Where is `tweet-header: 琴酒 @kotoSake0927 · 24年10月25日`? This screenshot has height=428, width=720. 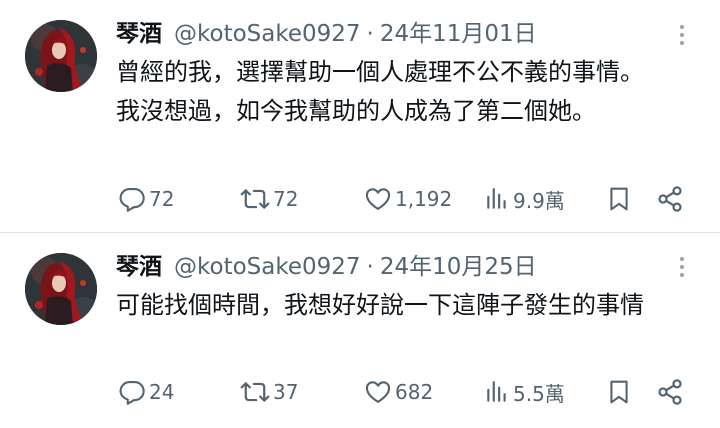 tweet-header: 琴酒 @kotoSake0927 · 24年10月25日 is located at coordinates (326, 267).